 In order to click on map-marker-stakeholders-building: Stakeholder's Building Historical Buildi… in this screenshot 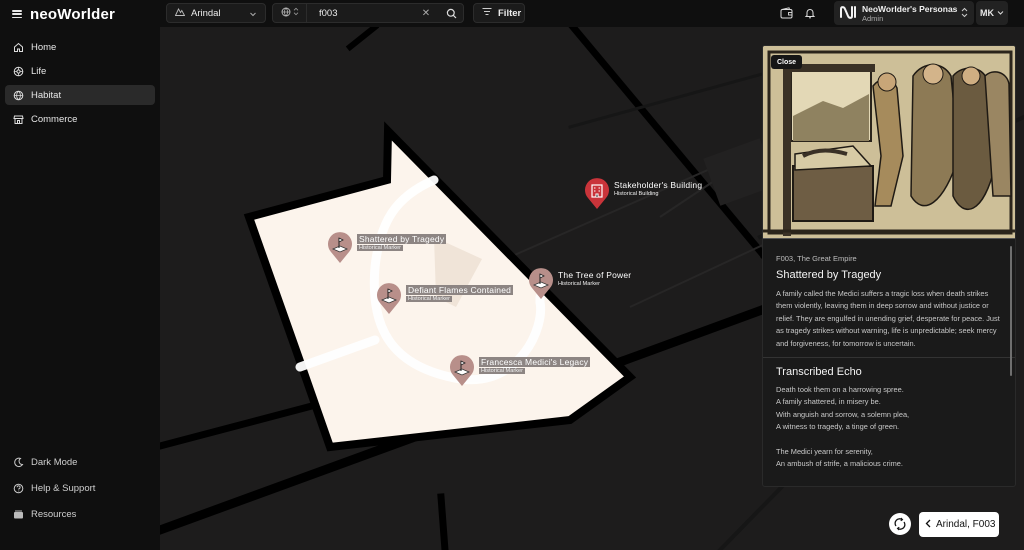, I will do `click(643, 193)`.